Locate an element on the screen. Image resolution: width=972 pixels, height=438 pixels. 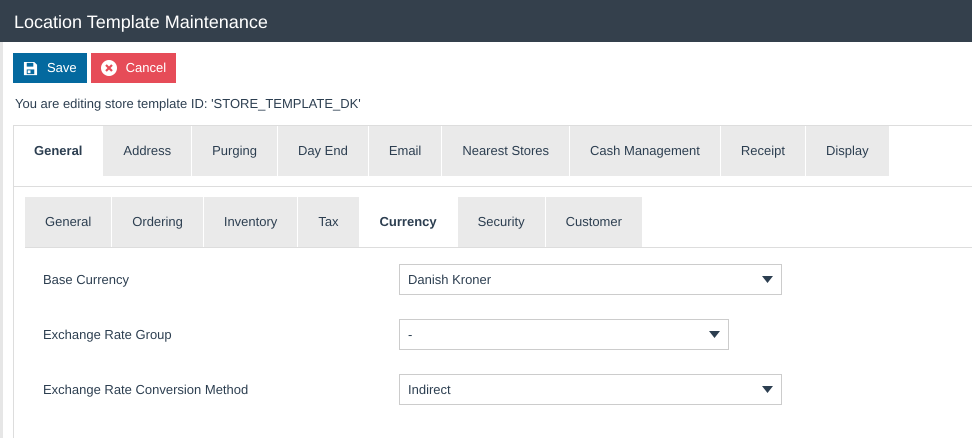
tab: Cash Management is located at coordinates (645, 151).